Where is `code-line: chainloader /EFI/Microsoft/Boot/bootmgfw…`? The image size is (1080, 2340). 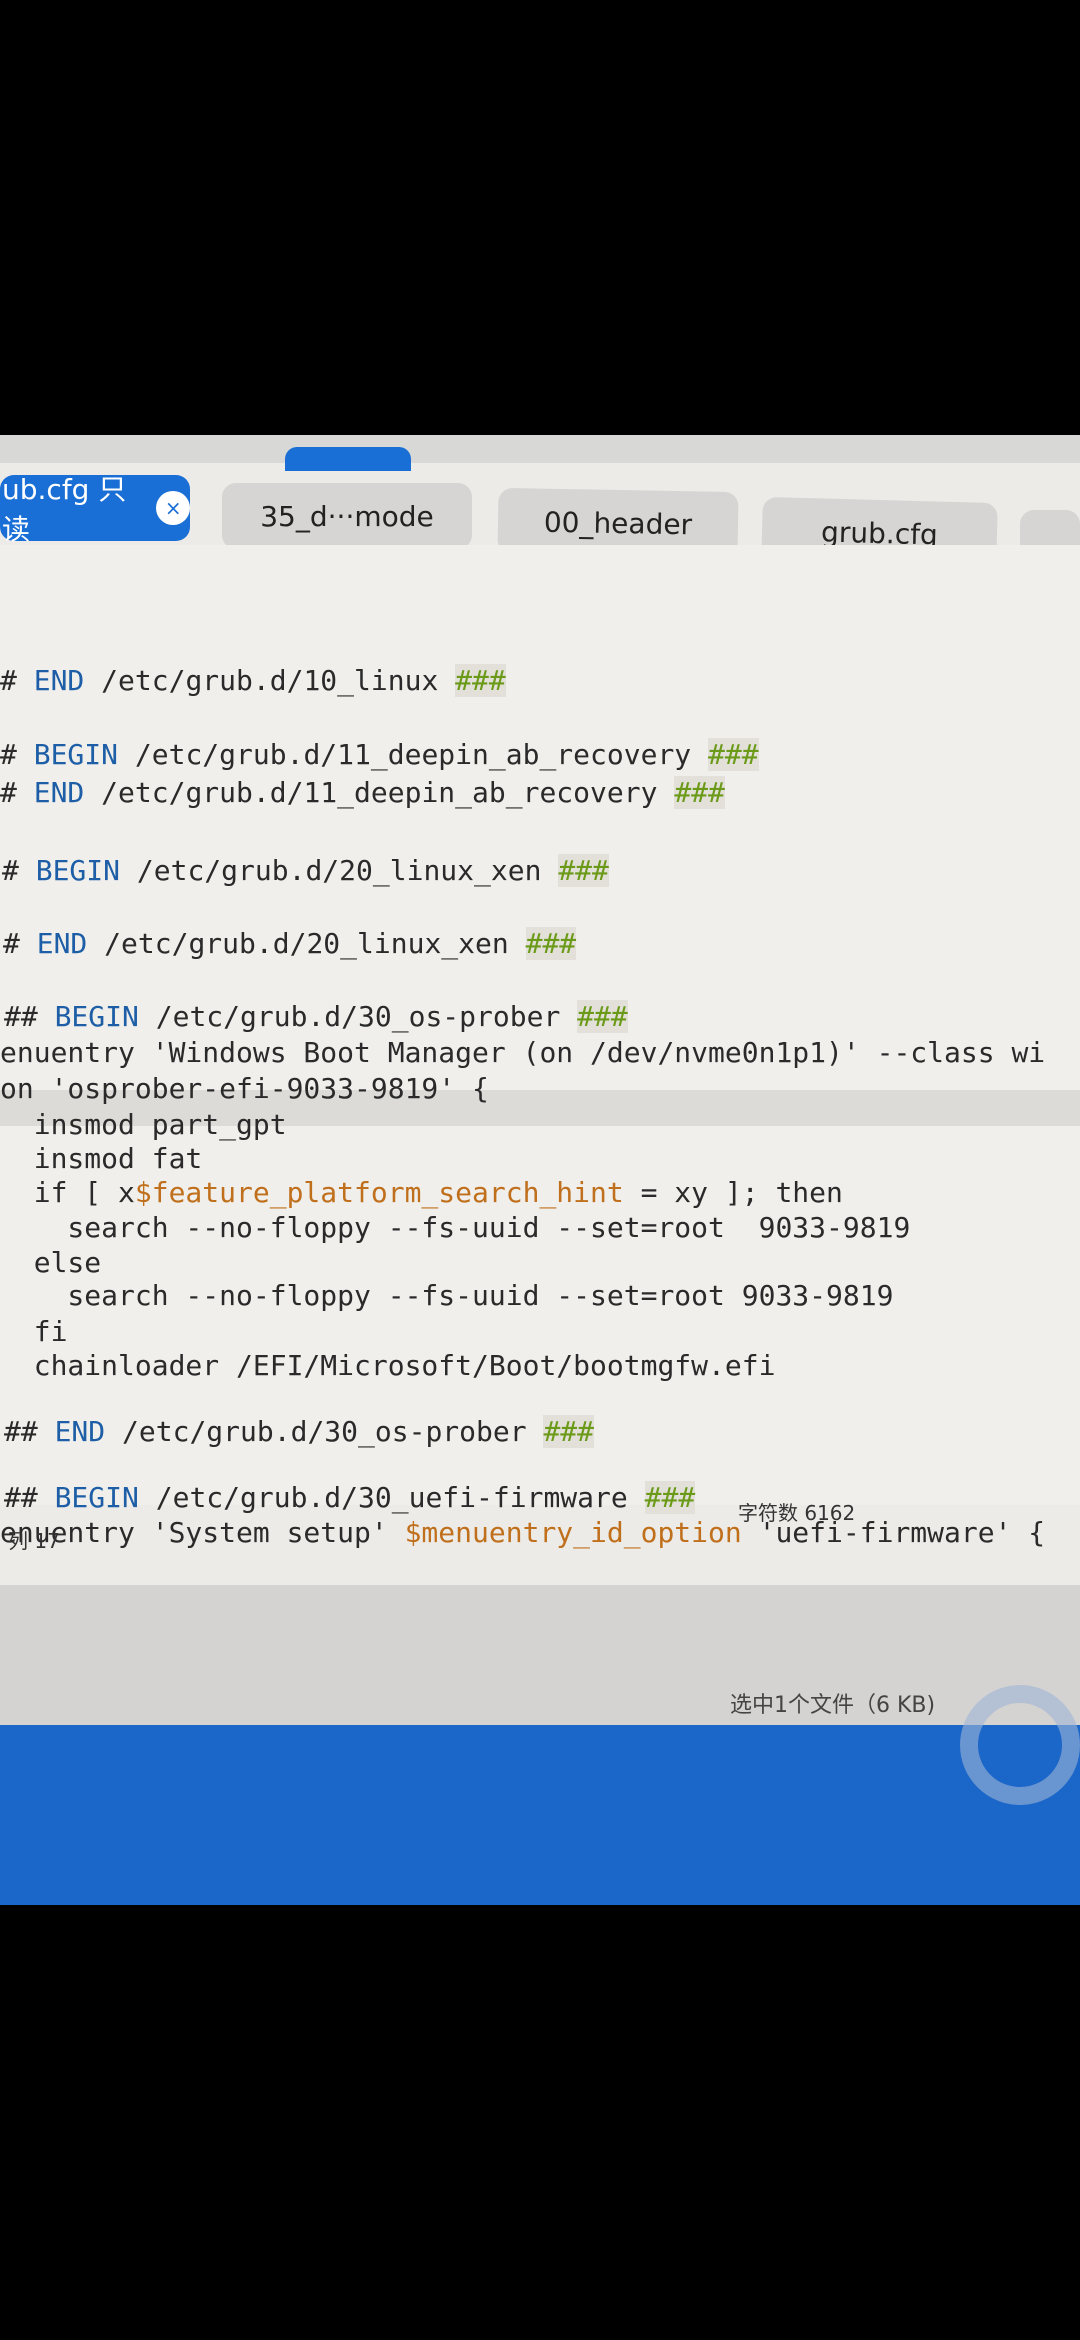
code-line: chainloader /EFI/Microsoft/Boot/bootmgfw… is located at coordinates (388, 1366).